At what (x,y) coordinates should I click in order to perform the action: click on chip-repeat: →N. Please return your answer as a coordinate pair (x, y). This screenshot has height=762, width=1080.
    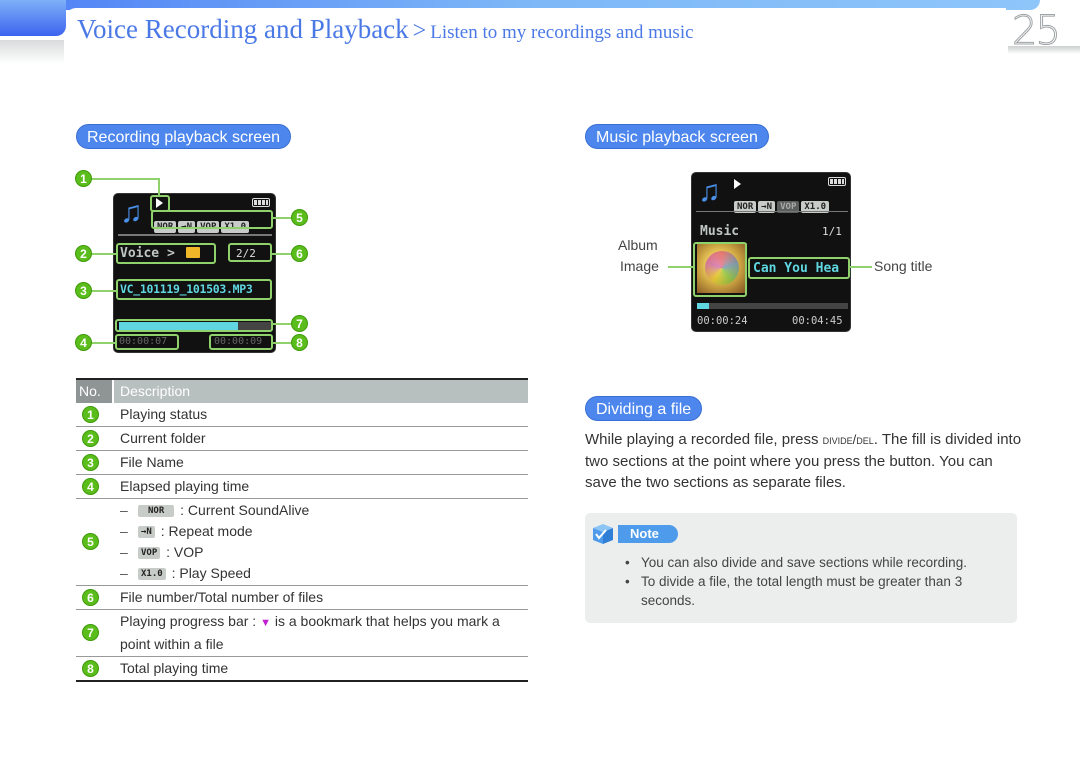
    Looking at the image, I should click on (146, 531).